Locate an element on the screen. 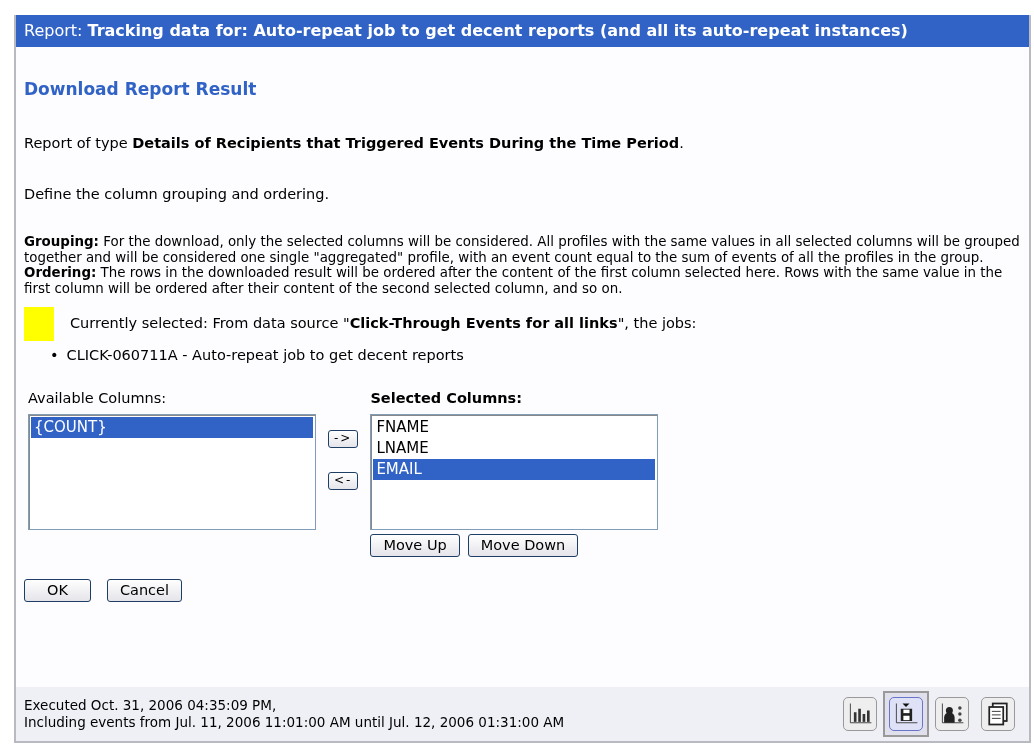 Image resolution: width=1034 pixels, height=745 pixels. move-button: <- is located at coordinates (343, 481).